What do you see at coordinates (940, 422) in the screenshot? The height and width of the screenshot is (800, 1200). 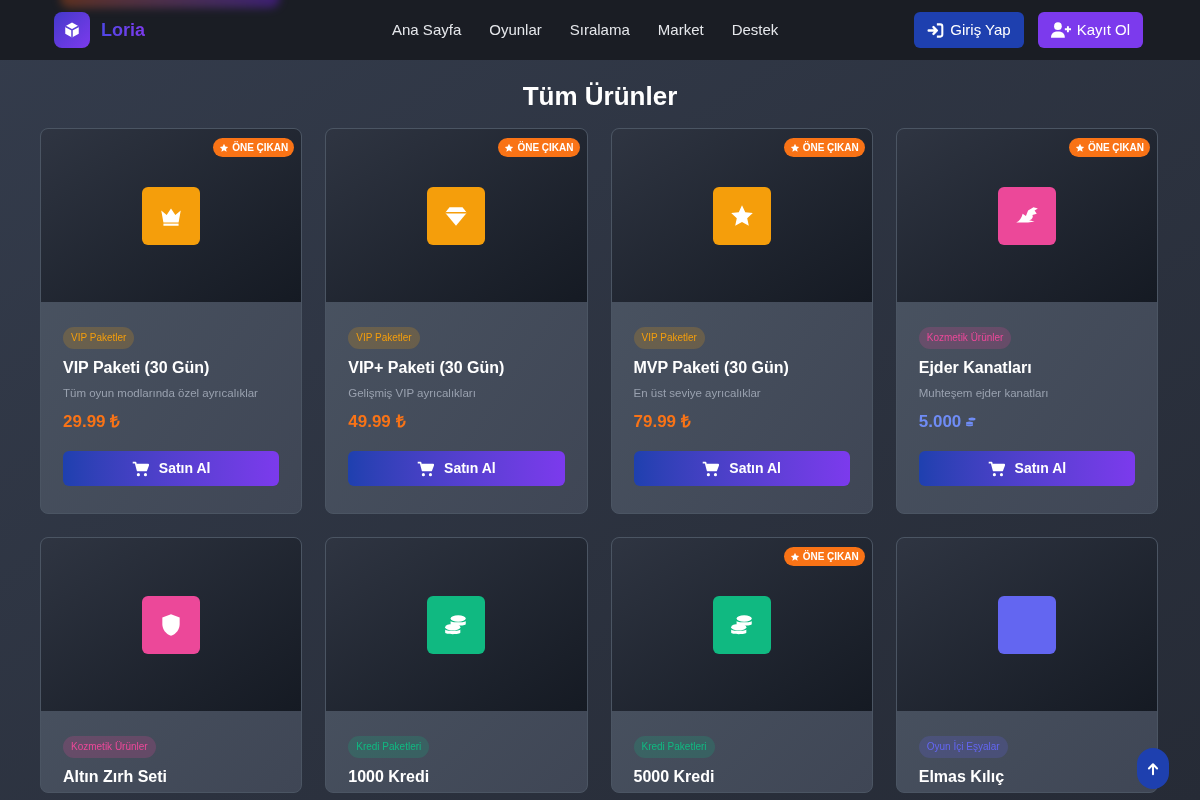 I see `product-price: 5.000` at bounding box center [940, 422].